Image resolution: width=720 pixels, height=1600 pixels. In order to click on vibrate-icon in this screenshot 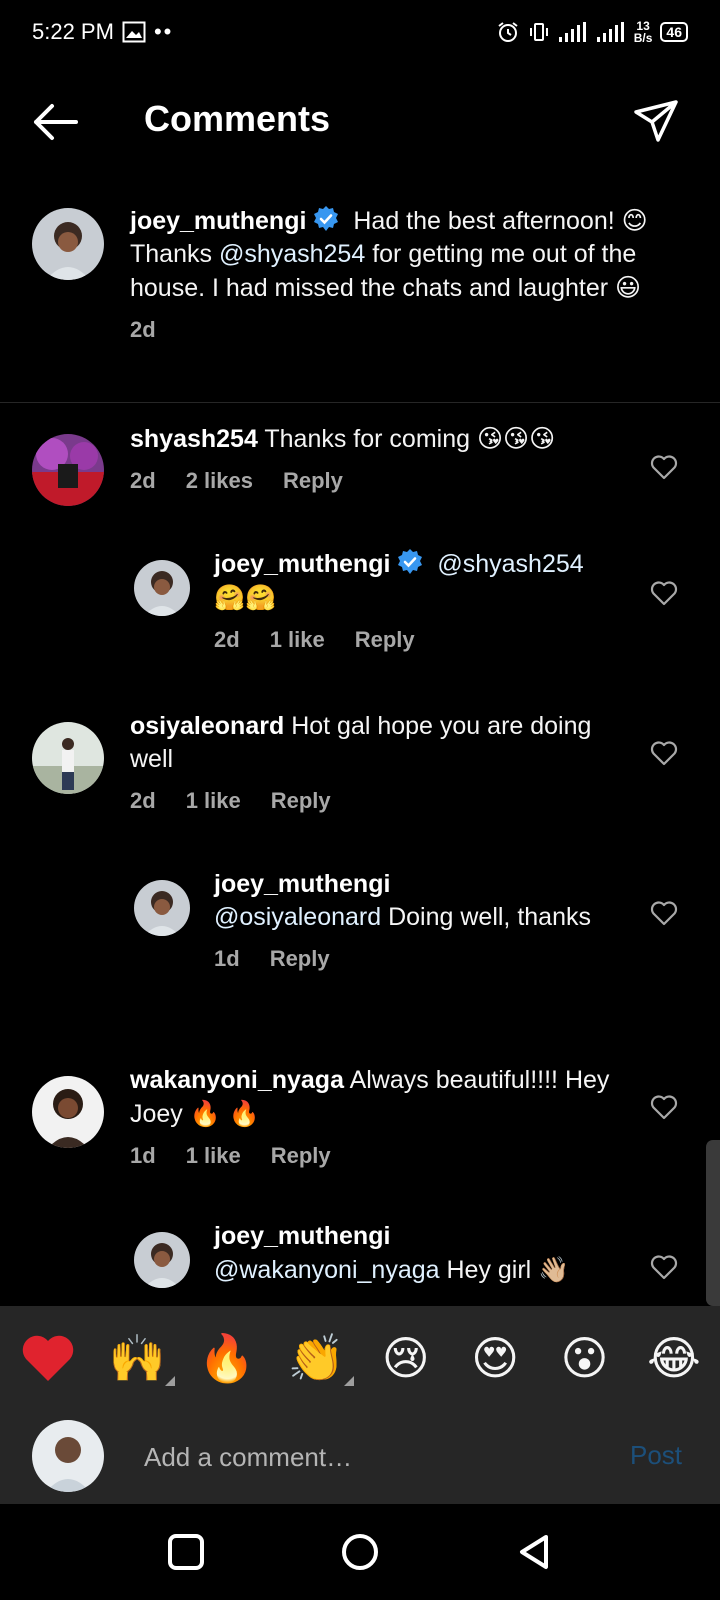, I will do `click(538, 32)`.